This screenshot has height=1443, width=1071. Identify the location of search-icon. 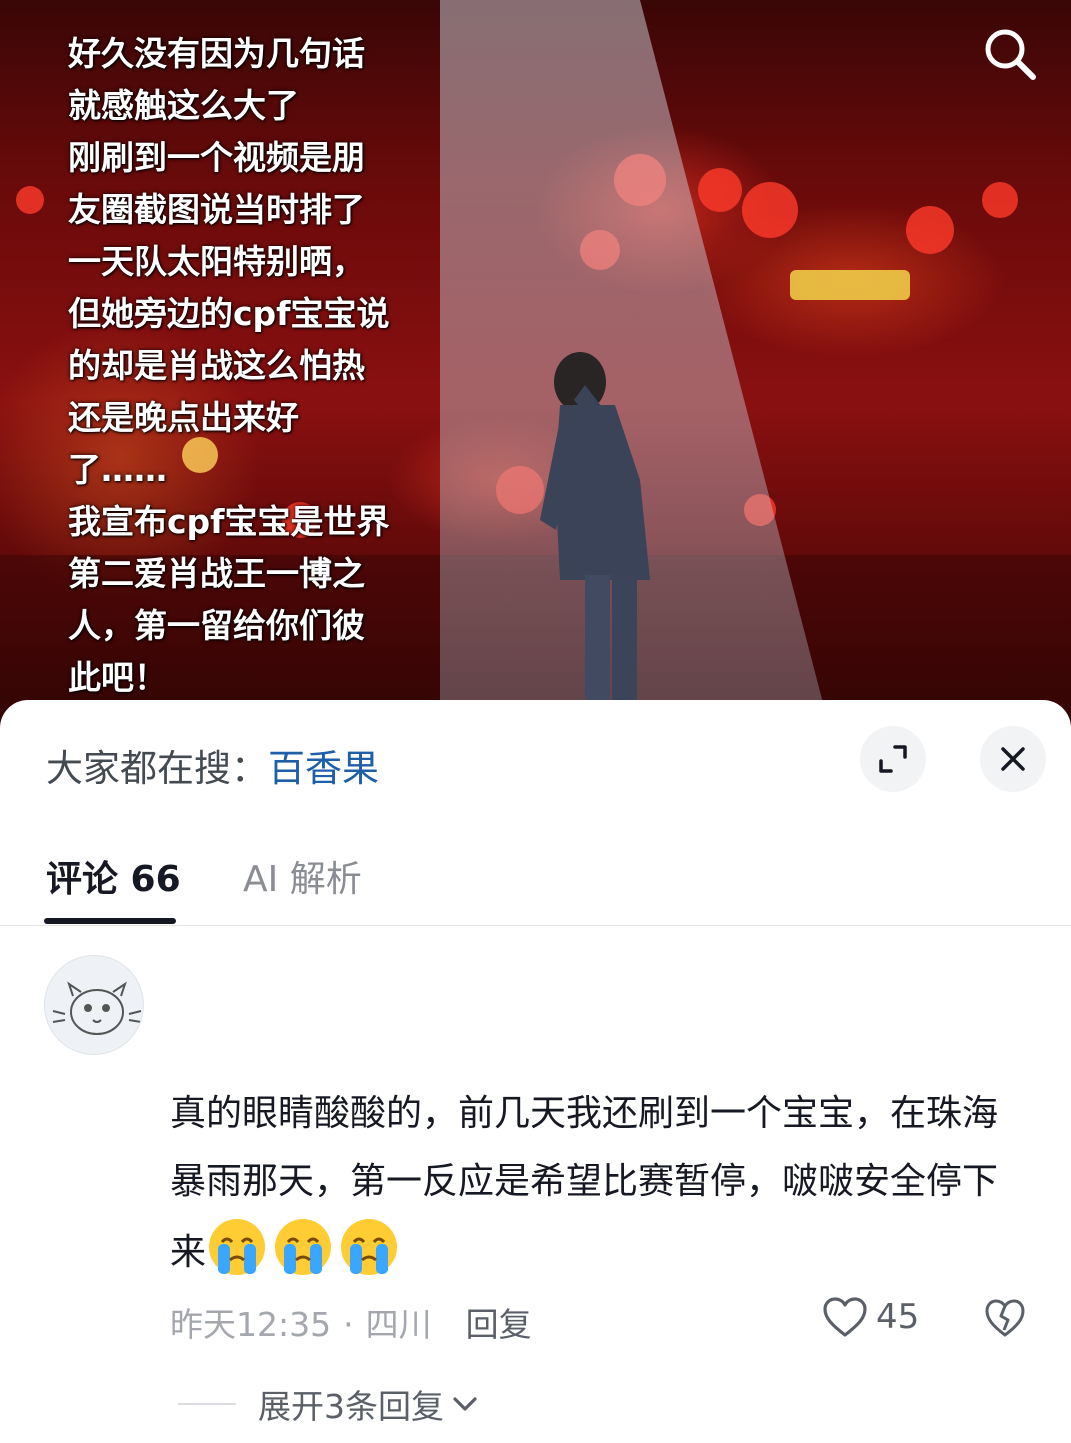
(1010, 54).